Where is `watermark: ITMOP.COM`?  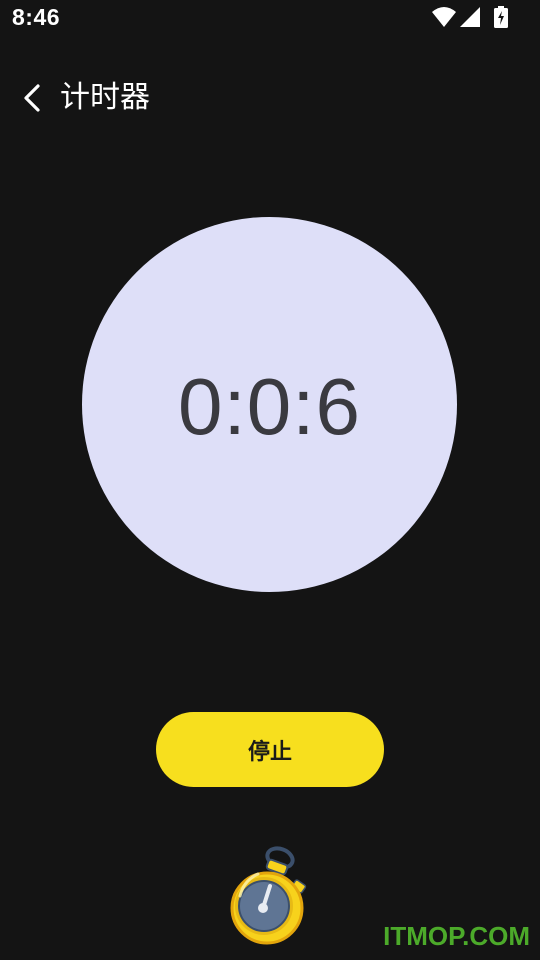 watermark: ITMOP.COM is located at coordinates (456, 936).